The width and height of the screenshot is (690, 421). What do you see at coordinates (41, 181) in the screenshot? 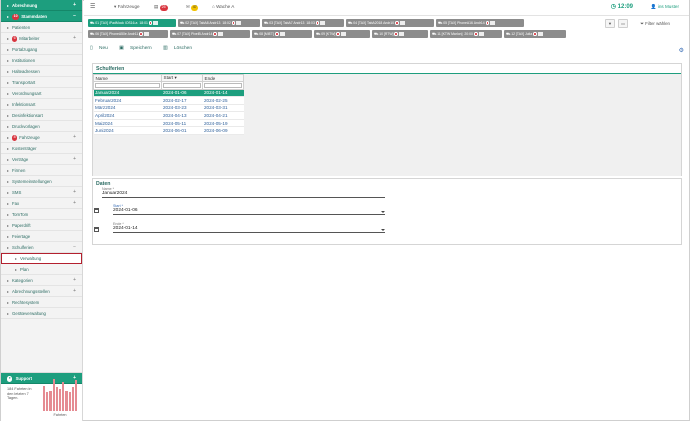
I see `sidebar-item-systemeinstellungen: Systemeinstellungen` at bounding box center [41, 181].